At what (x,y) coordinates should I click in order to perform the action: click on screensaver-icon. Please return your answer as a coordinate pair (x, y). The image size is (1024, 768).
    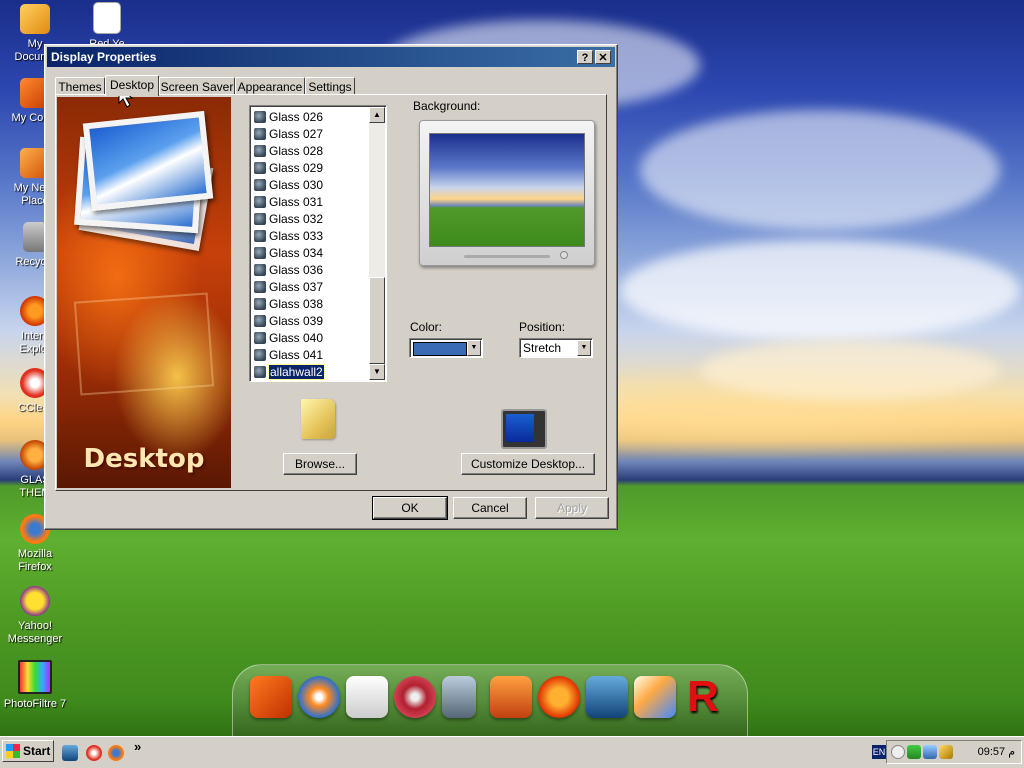
    Looking at the image, I should click on (511, 697).